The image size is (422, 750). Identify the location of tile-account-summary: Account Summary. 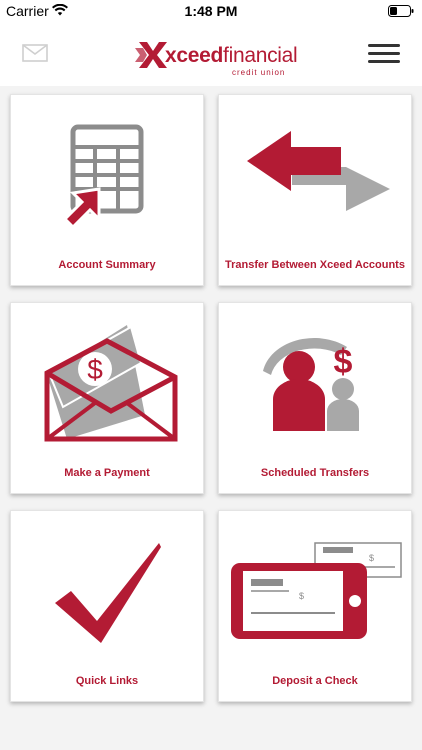
(107, 190).